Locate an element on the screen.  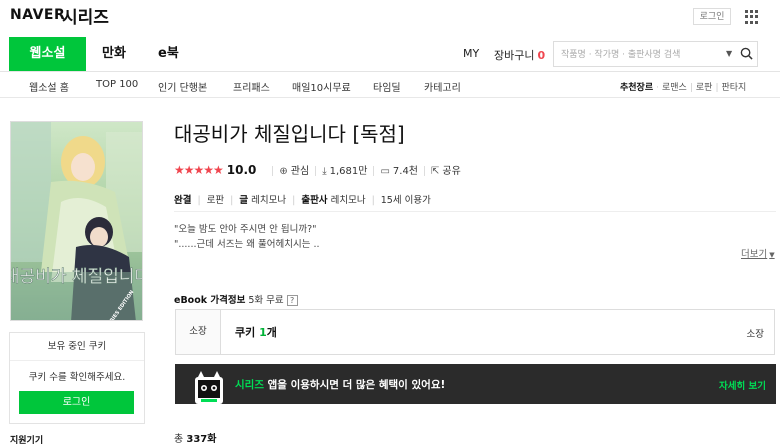
tab-web-novel: 웹소설 is located at coordinates (47, 54).